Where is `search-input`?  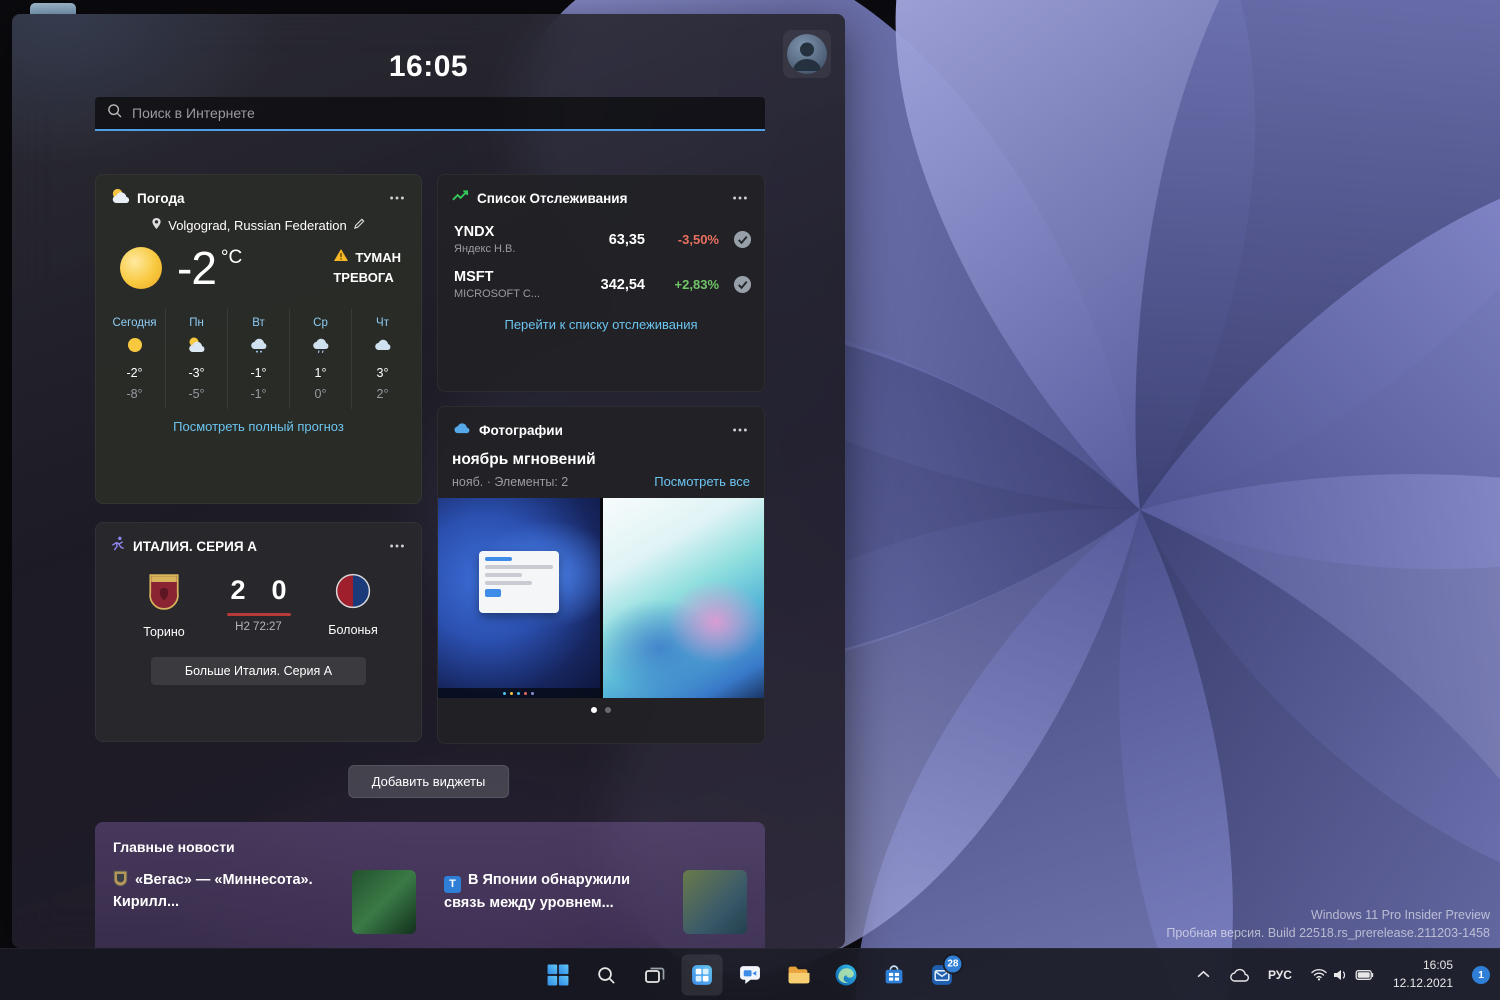 search-input is located at coordinates (443, 113).